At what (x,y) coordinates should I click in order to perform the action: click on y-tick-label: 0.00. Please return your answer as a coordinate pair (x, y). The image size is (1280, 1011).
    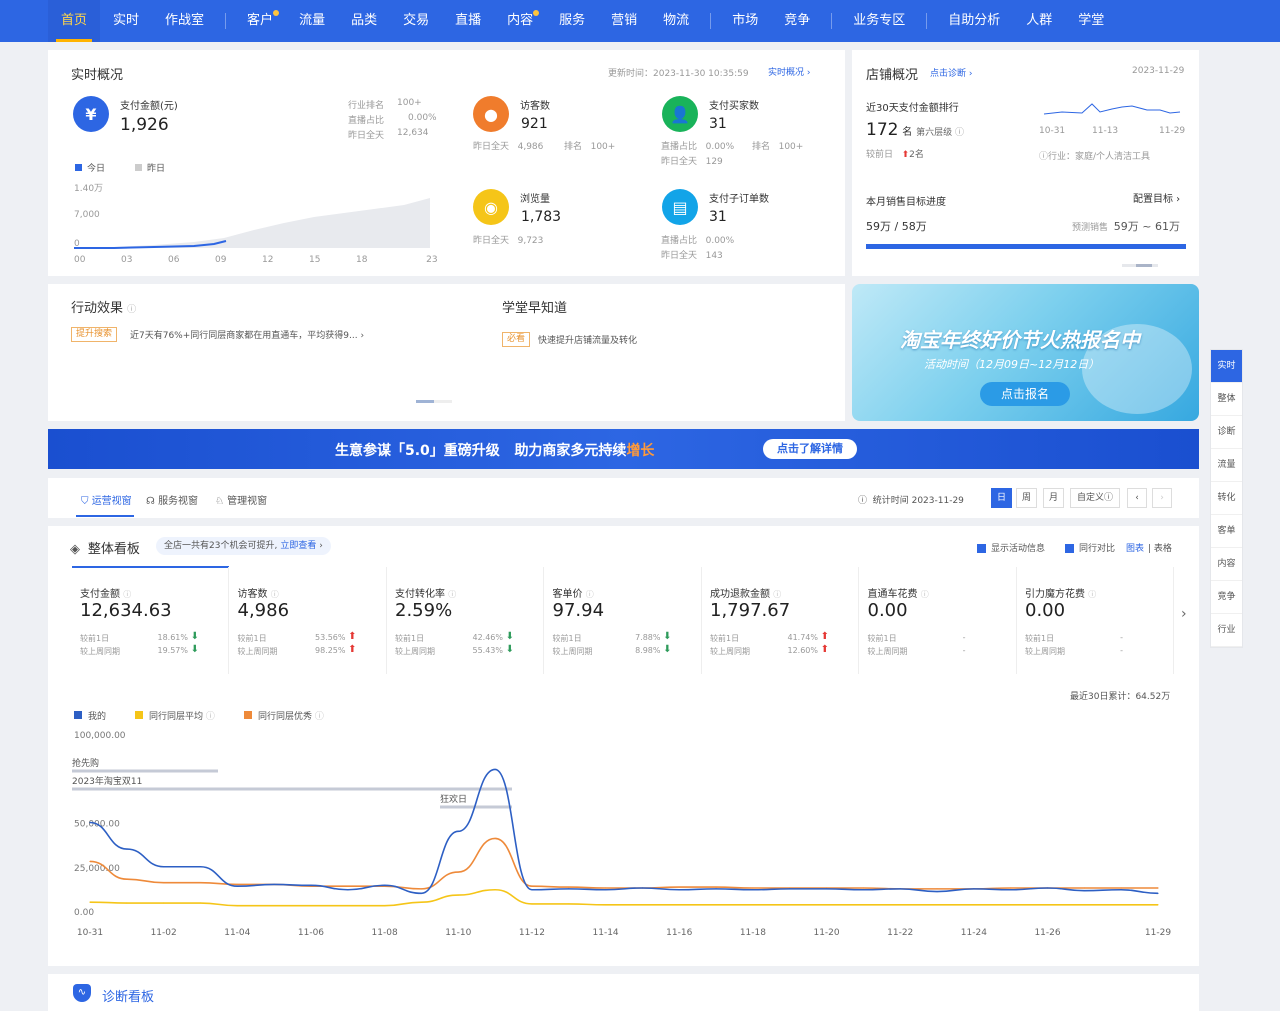
    Looking at the image, I should click on (84, 913).